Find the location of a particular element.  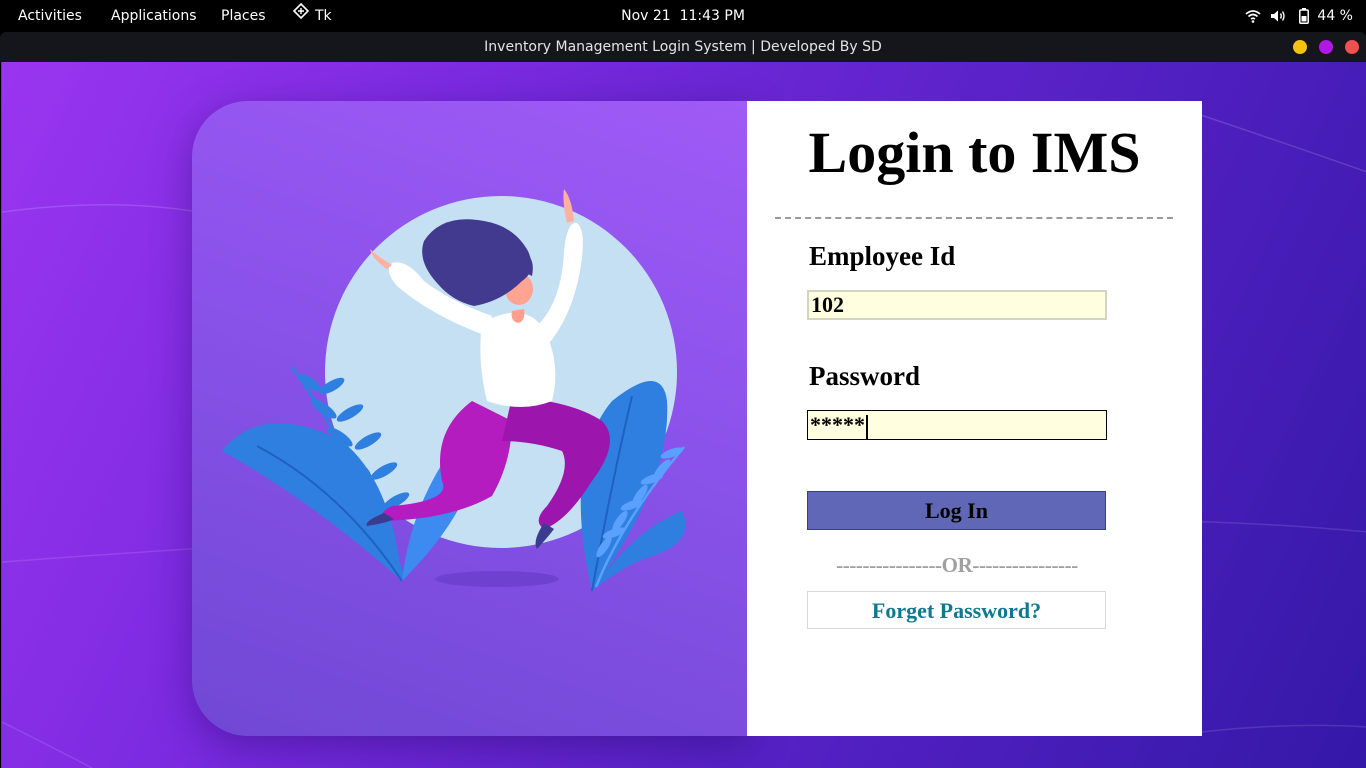

app-menu-label: Tk is located at coordinates (323, 16).